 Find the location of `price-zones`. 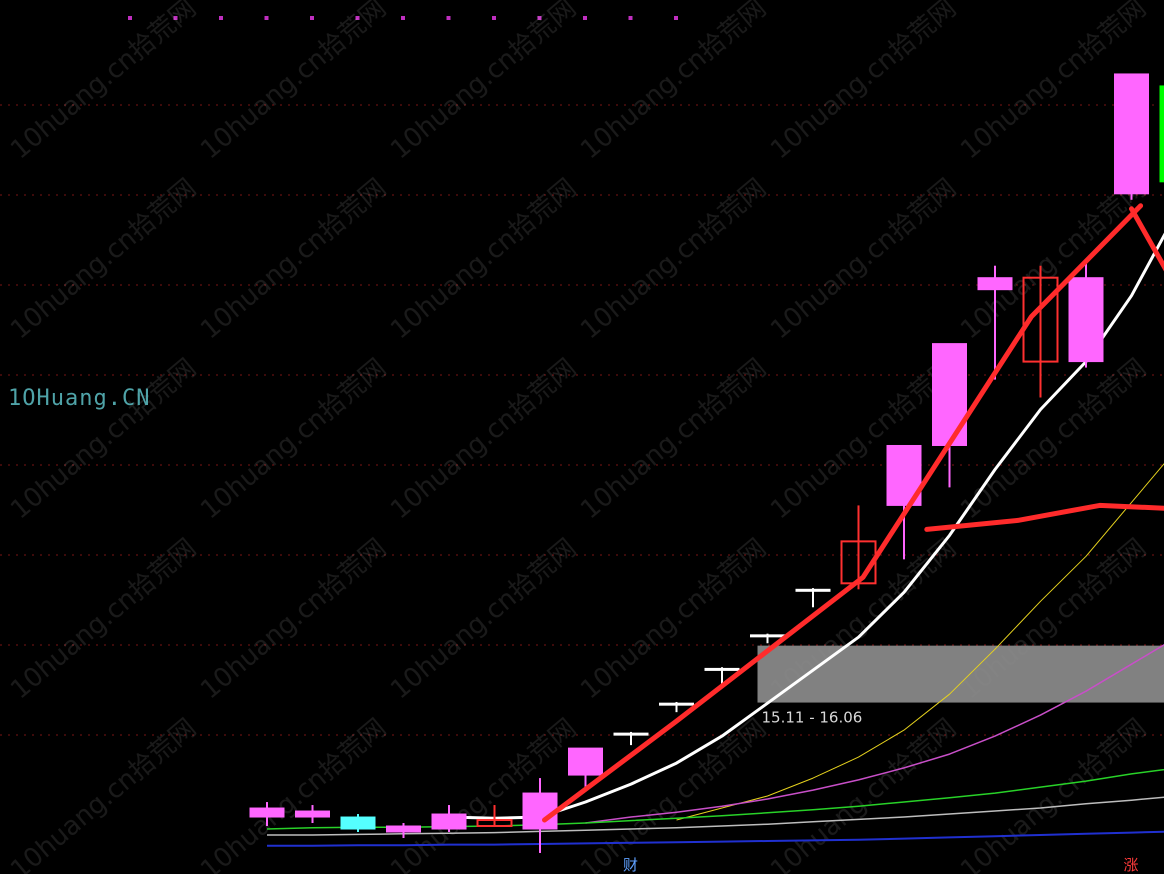

price-zones is located at coordinates (960, 674).